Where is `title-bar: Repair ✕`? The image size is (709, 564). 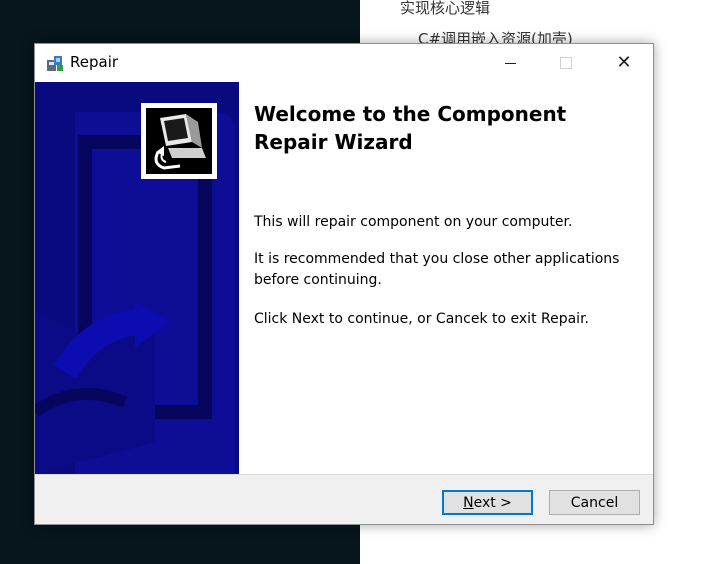
title-bar: Repair ✕ is located at coordinates (344, 63).